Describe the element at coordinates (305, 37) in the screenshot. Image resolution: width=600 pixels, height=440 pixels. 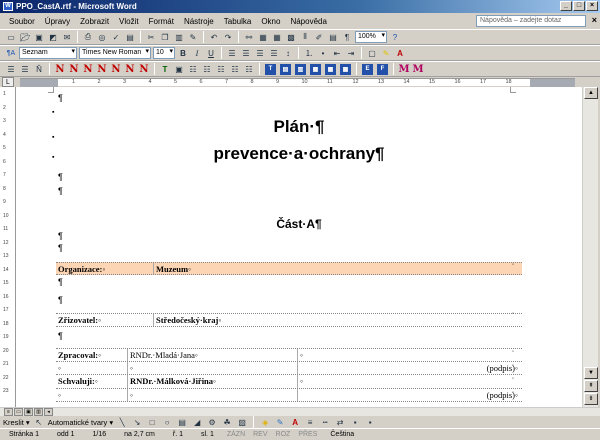
I see `columns-icon: ⫴` at that location.